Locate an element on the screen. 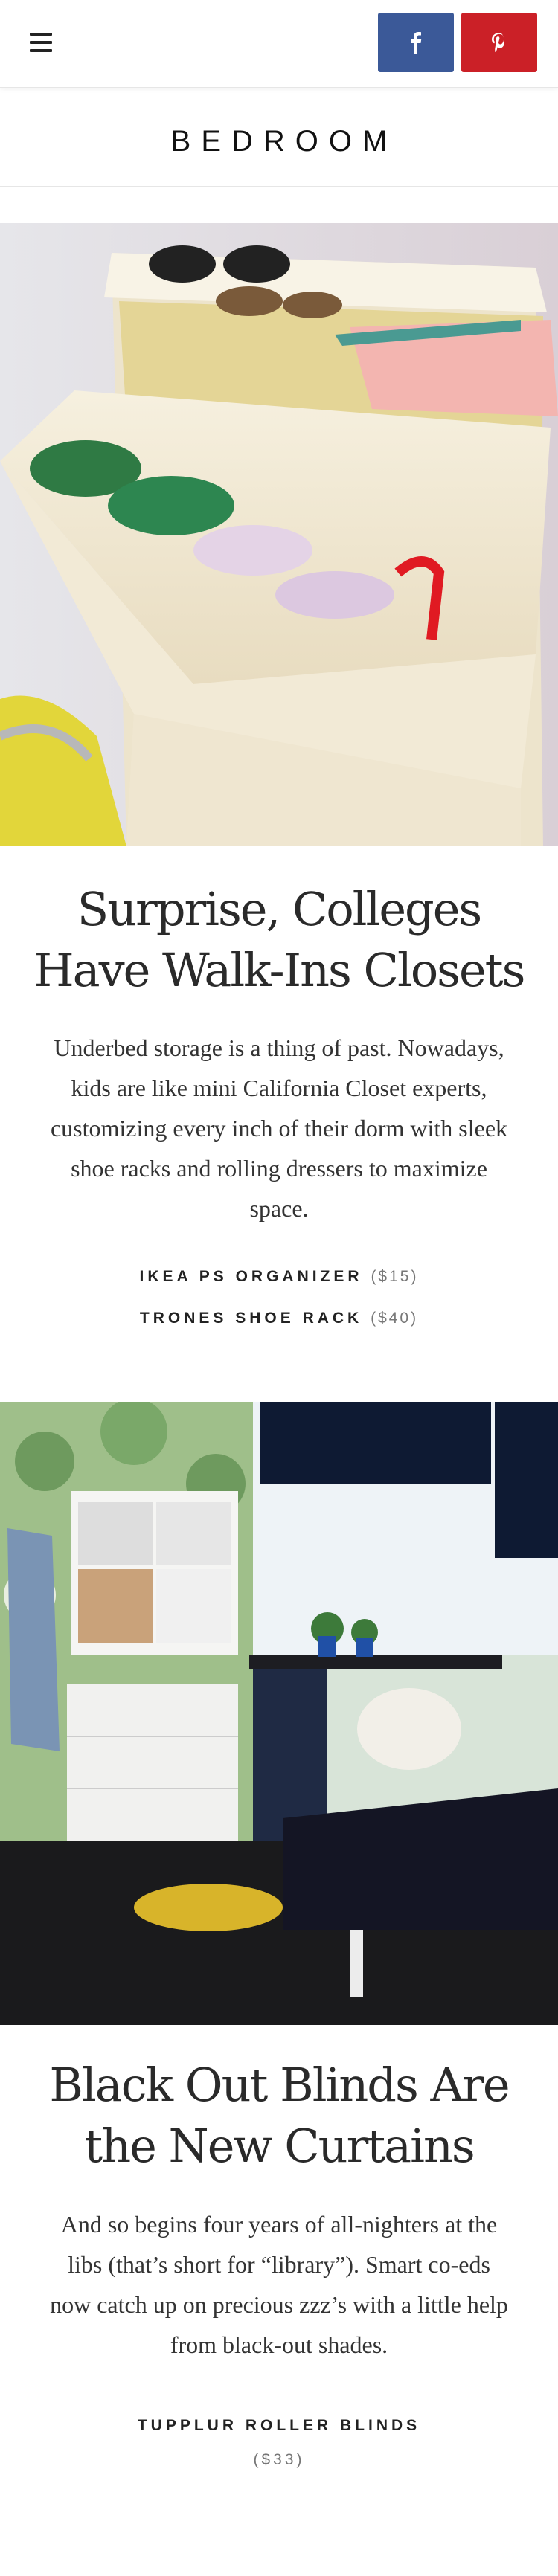  divider is located at coordinates (279, 186).